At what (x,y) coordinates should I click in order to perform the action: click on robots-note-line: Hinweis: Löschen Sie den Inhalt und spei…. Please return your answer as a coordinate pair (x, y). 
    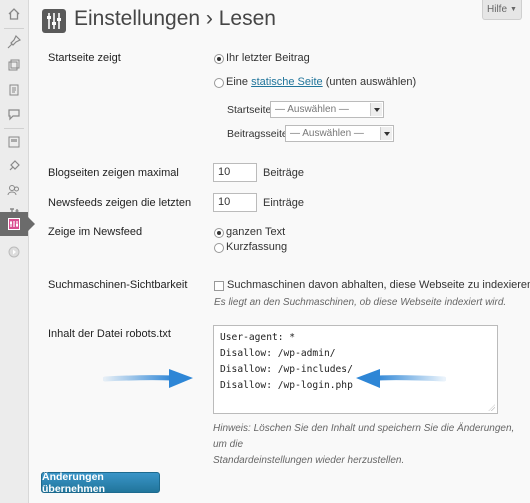
    Looking at the image, I should click on (364, 436).